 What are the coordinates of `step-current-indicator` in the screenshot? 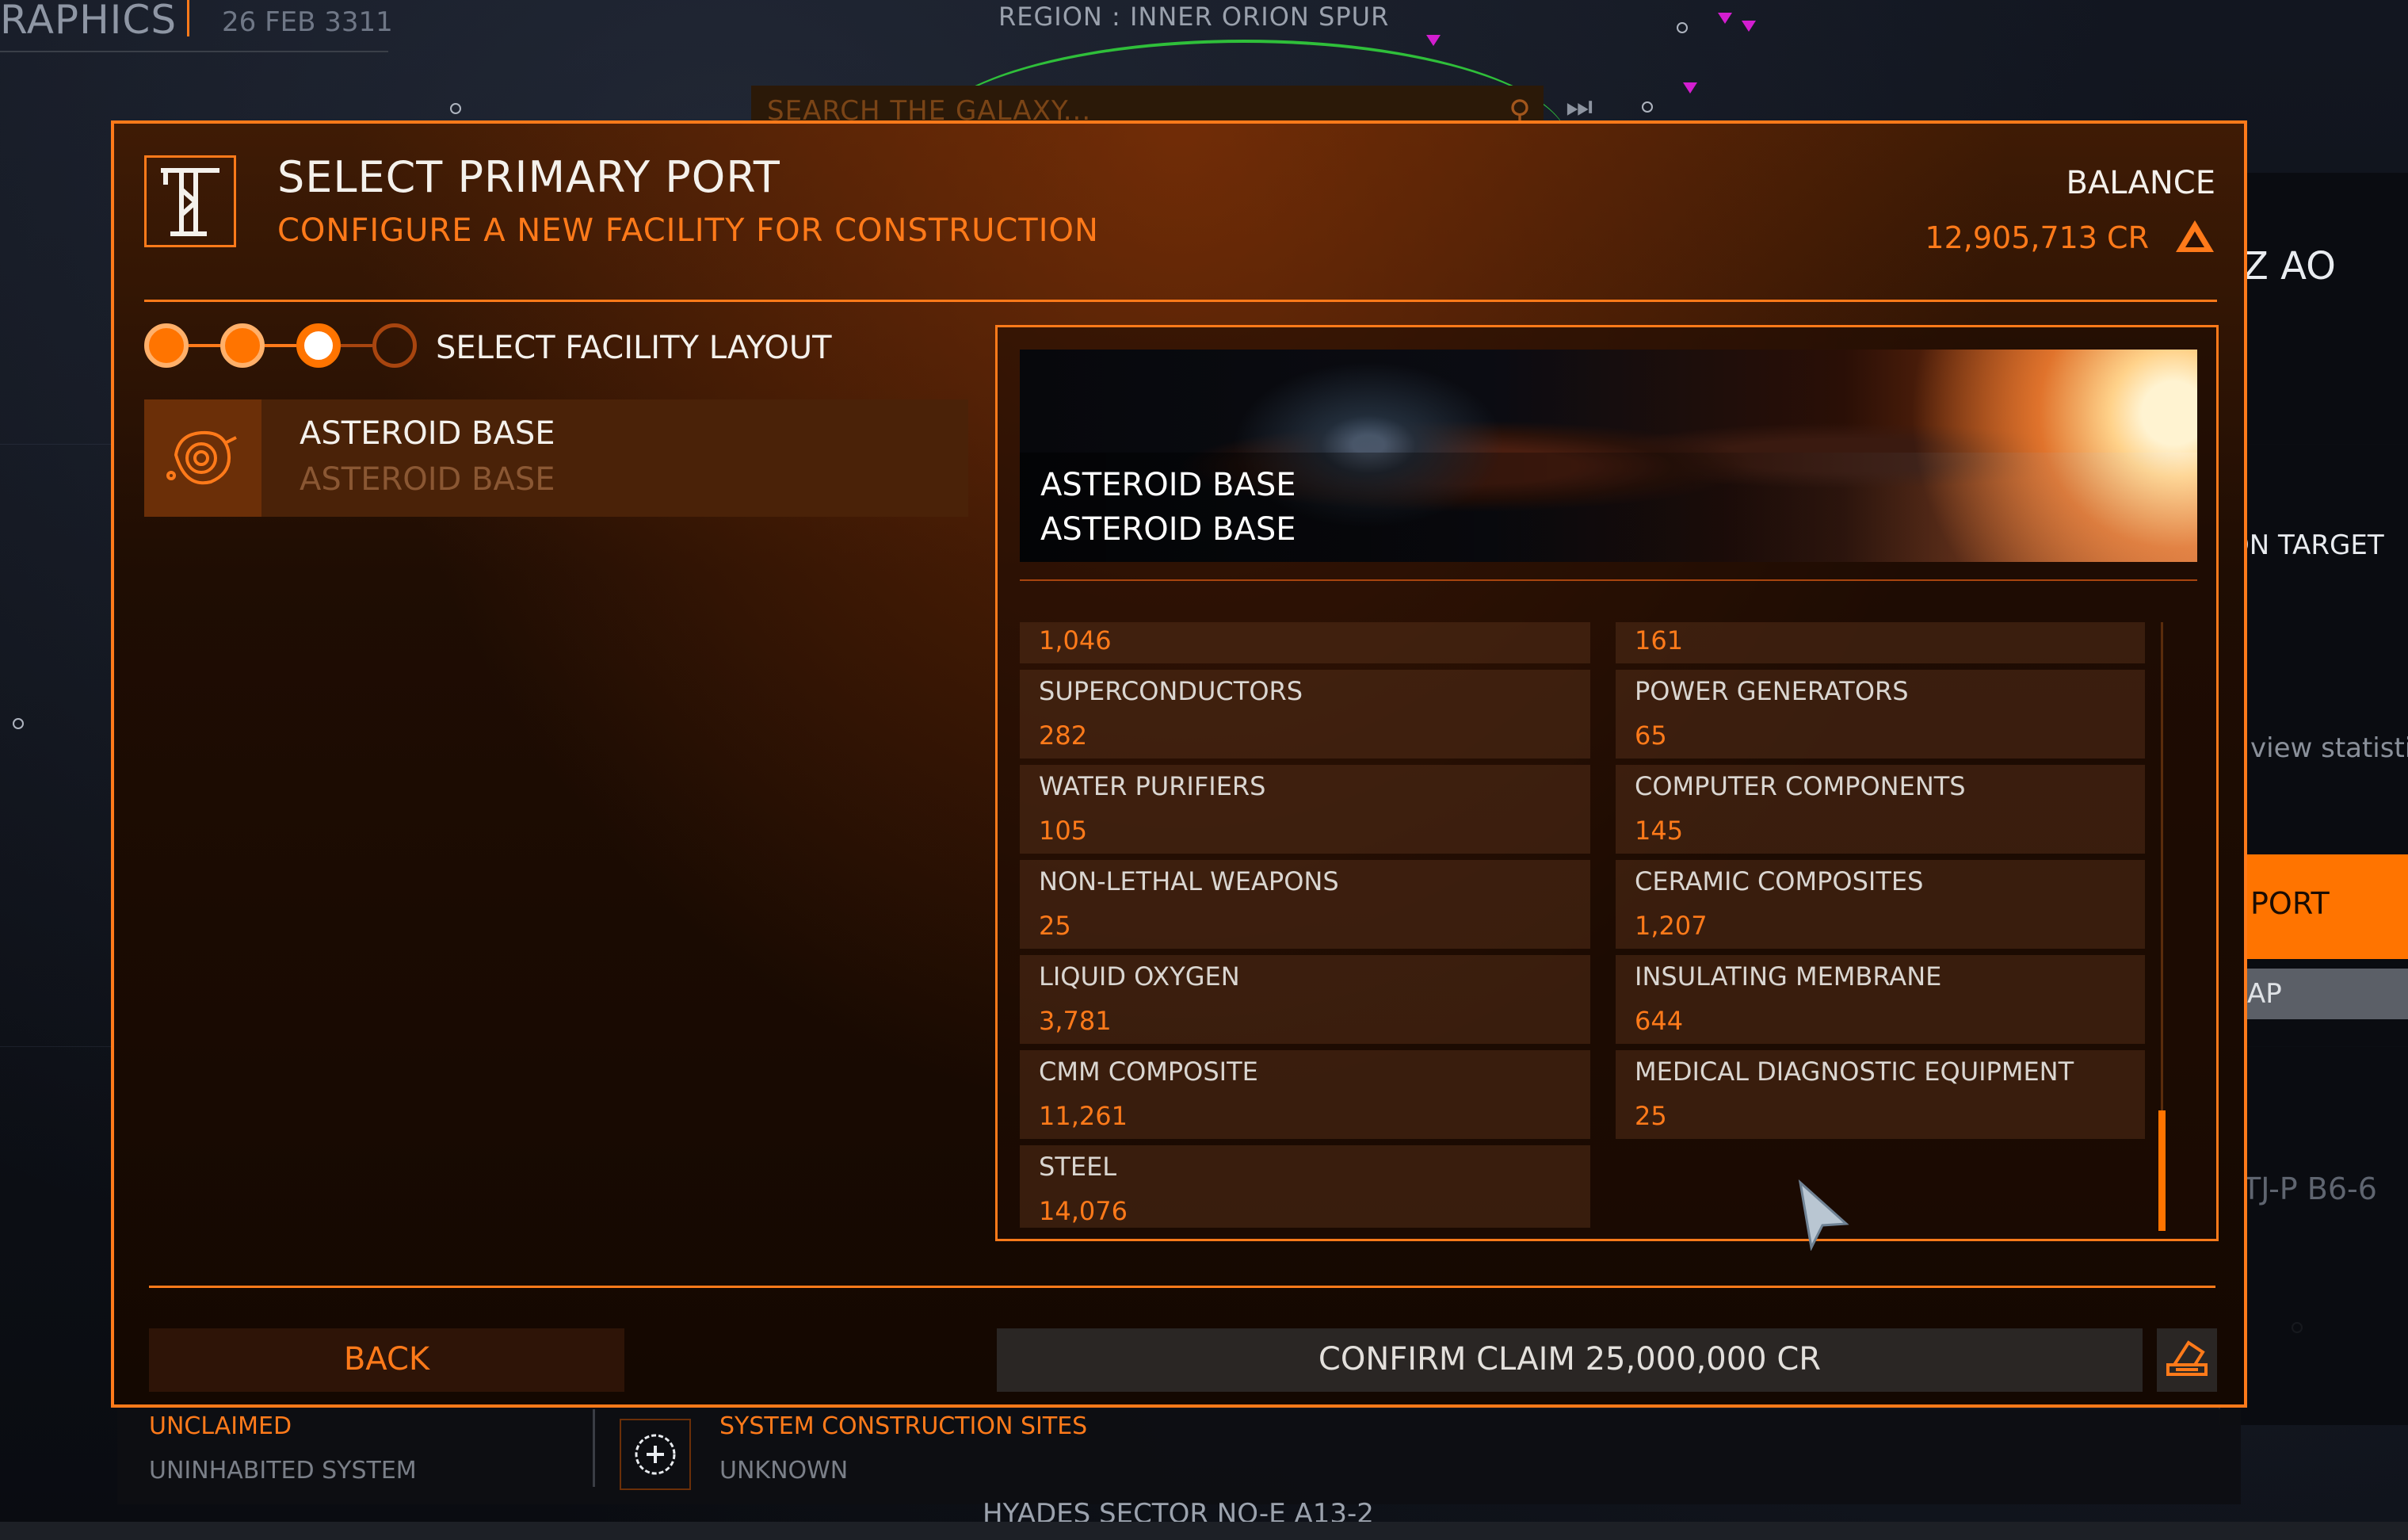 It's located at (318, 345).